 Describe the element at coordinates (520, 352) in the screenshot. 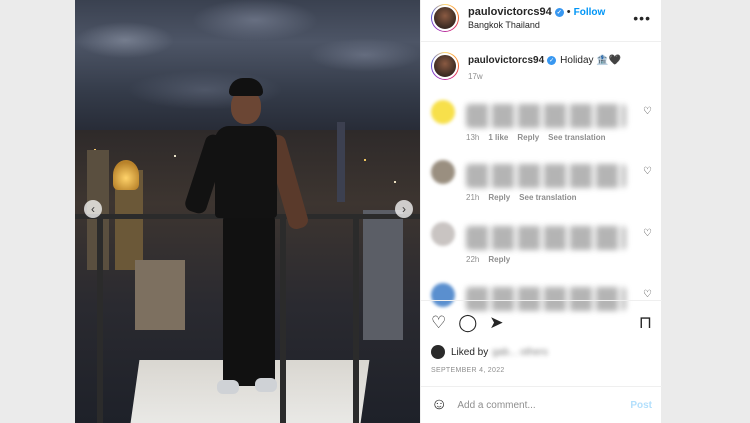

I see `liked-by-users: gab... others` at that location.